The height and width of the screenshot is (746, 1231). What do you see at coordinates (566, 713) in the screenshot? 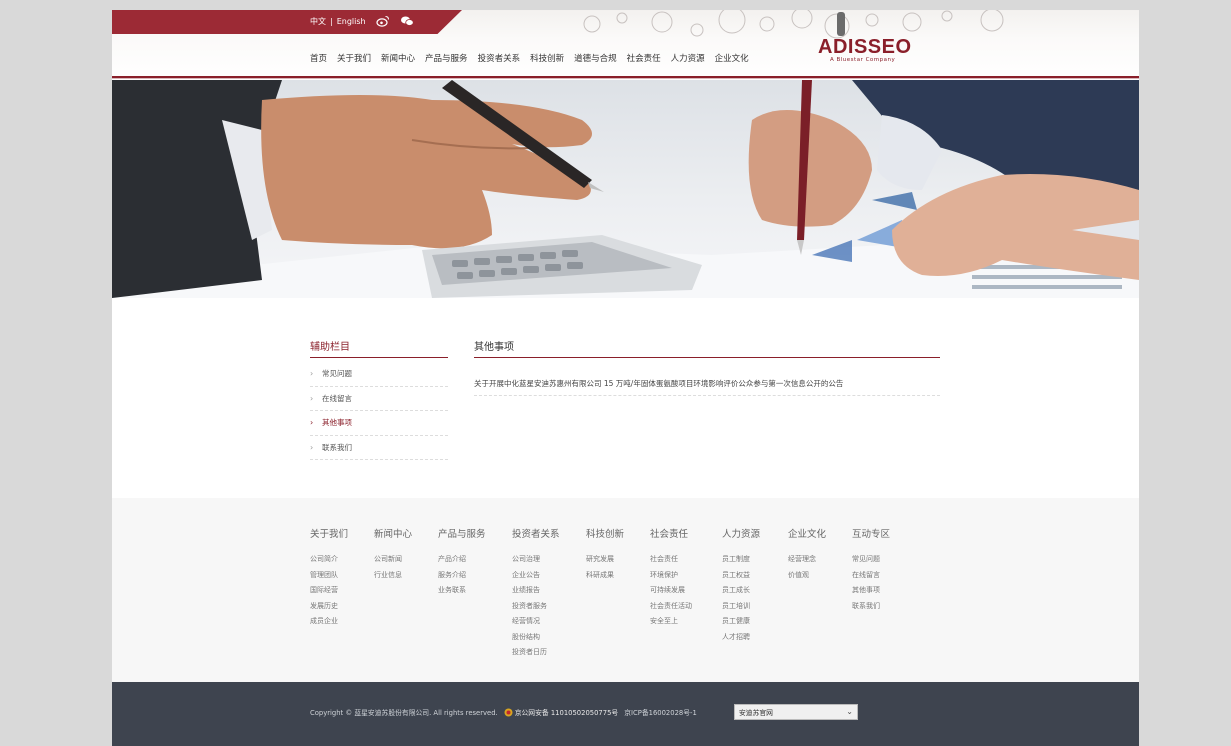
I see `beian-text: 京公网安备 11010502050775号` at bounding box center [566, 713].